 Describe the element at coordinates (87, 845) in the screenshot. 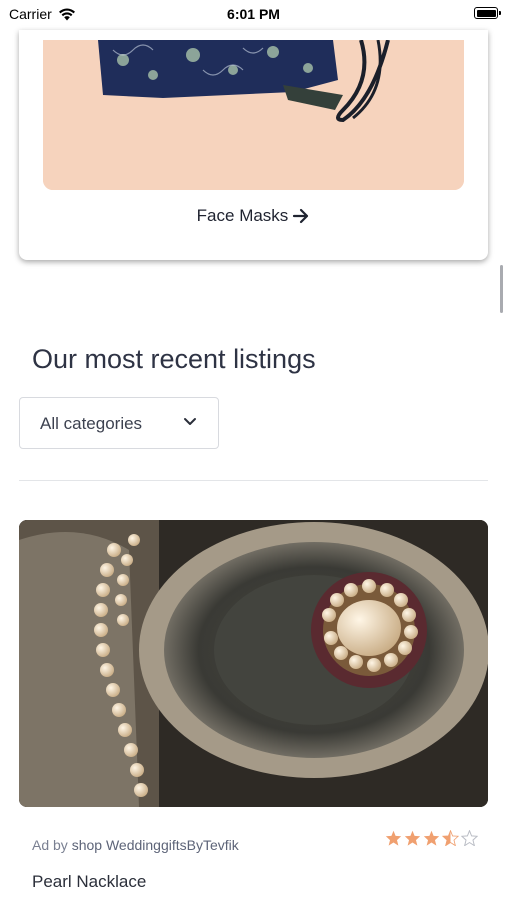

I see `shop-prefix: shop` at that location.